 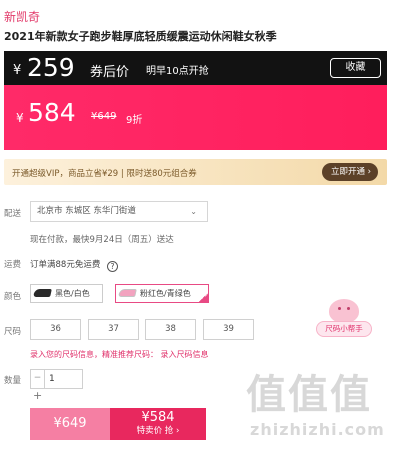 I want to click on presale-label: 券后价, so click(x=110, y=72).